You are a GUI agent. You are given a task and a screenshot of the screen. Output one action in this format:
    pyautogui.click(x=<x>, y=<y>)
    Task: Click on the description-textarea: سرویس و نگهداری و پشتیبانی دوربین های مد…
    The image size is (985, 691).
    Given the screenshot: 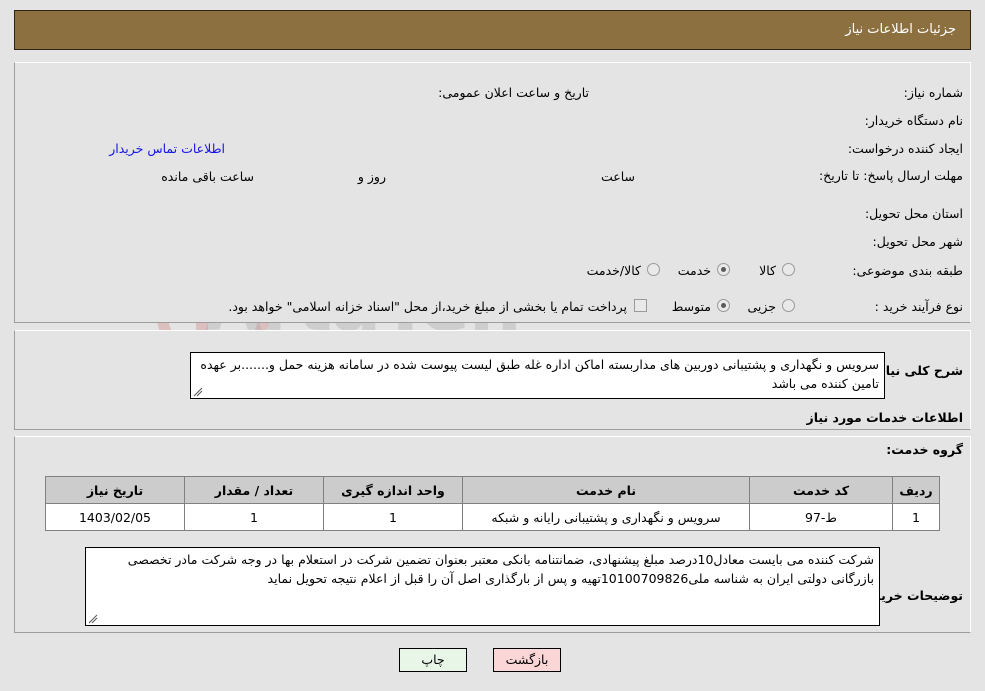 What is the action you would take?
    pyautogui.click(x=537, y=375)
    